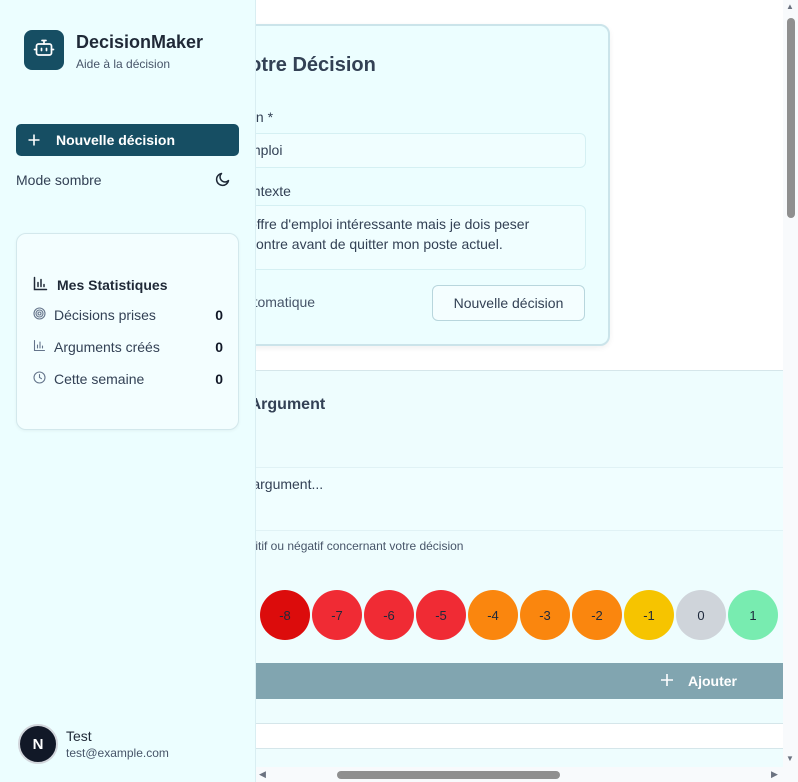 The image size is (798, 782). What do you see at coordinates (123, 64) in the screenshot?
I see `app-subtitle: Aide à la décision` at bounding box center [123, 64].